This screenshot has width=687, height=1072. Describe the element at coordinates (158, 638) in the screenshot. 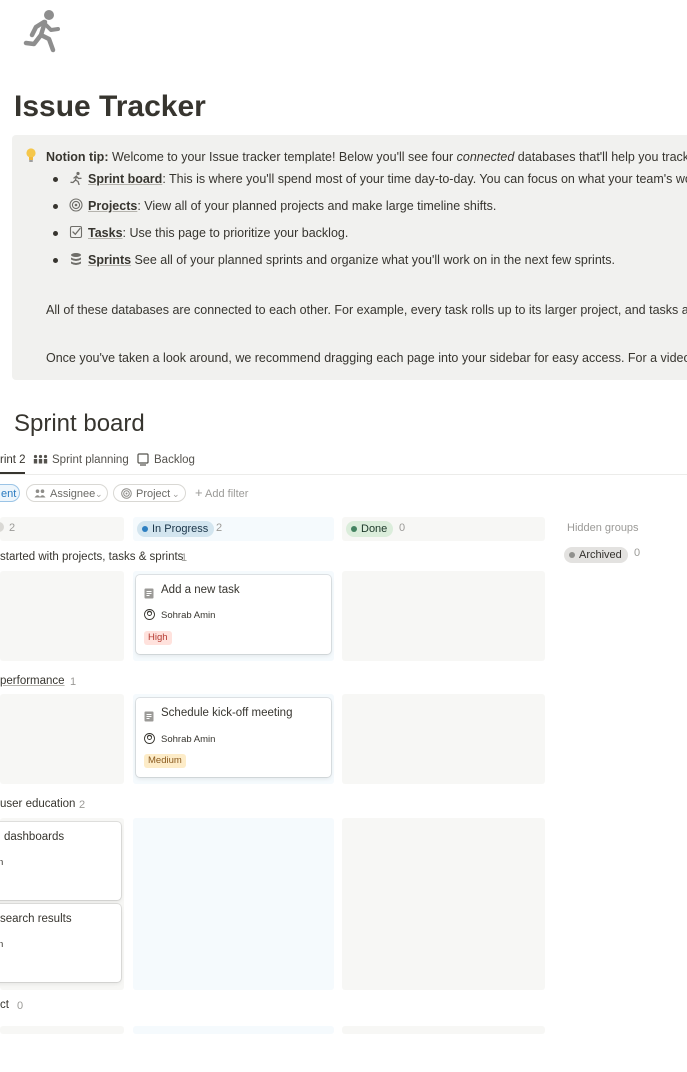

I see `priority-tag: High` at that location.